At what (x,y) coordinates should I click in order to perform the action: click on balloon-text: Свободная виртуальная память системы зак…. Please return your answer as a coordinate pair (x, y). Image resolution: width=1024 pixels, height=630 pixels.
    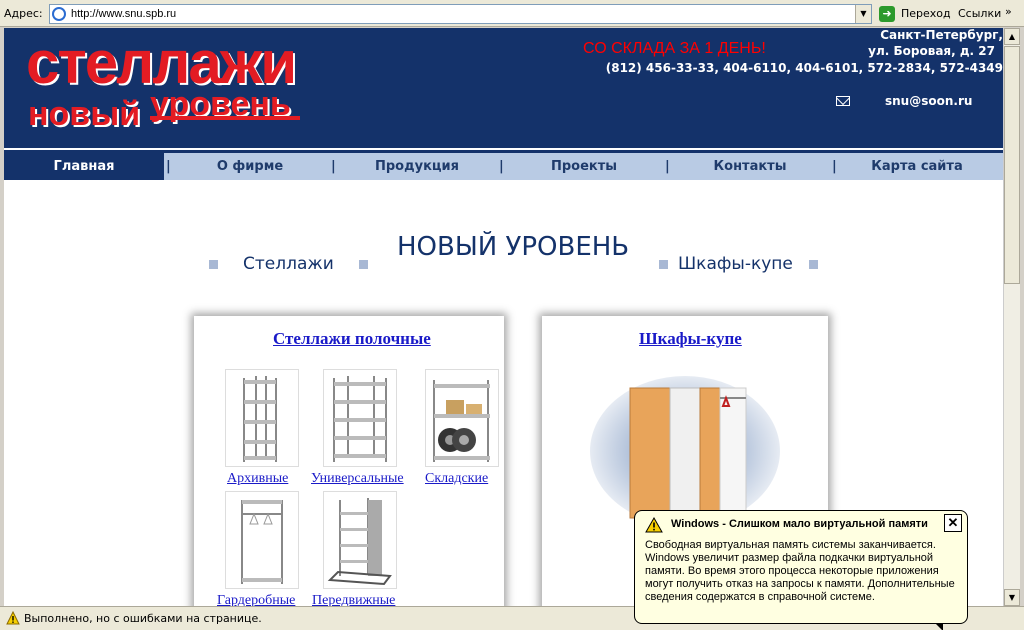
    Looking at the image, I should click on (800, 571).